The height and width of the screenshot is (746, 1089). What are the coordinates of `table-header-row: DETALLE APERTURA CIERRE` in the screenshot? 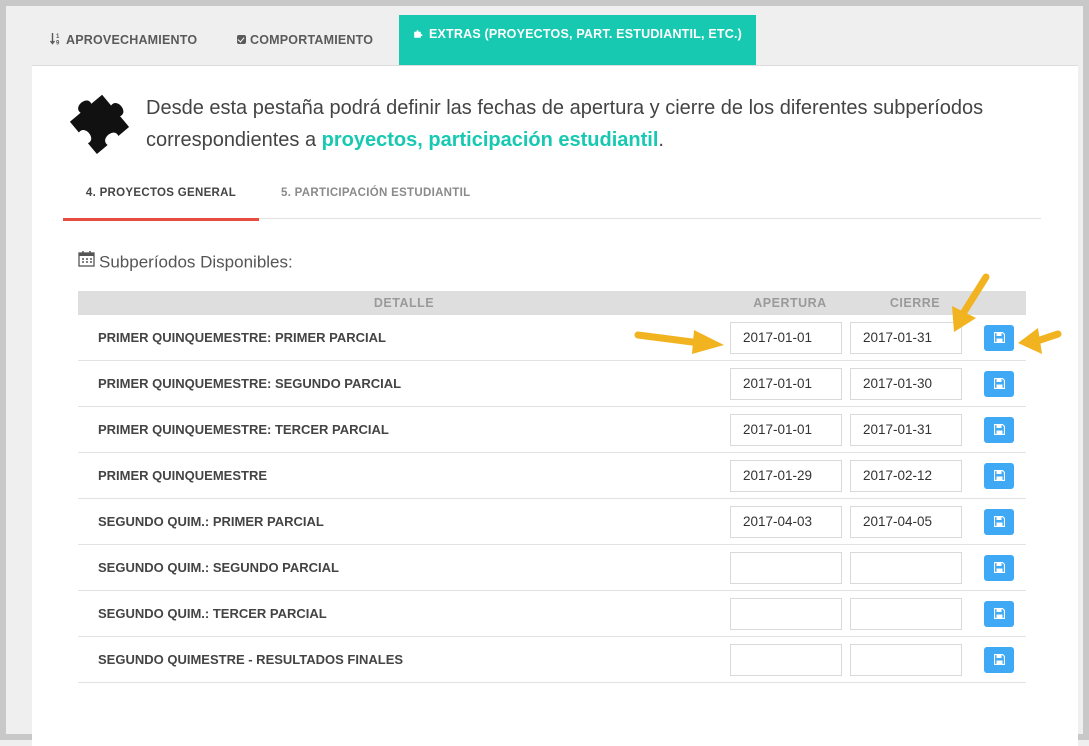 It's located at (552, 303).